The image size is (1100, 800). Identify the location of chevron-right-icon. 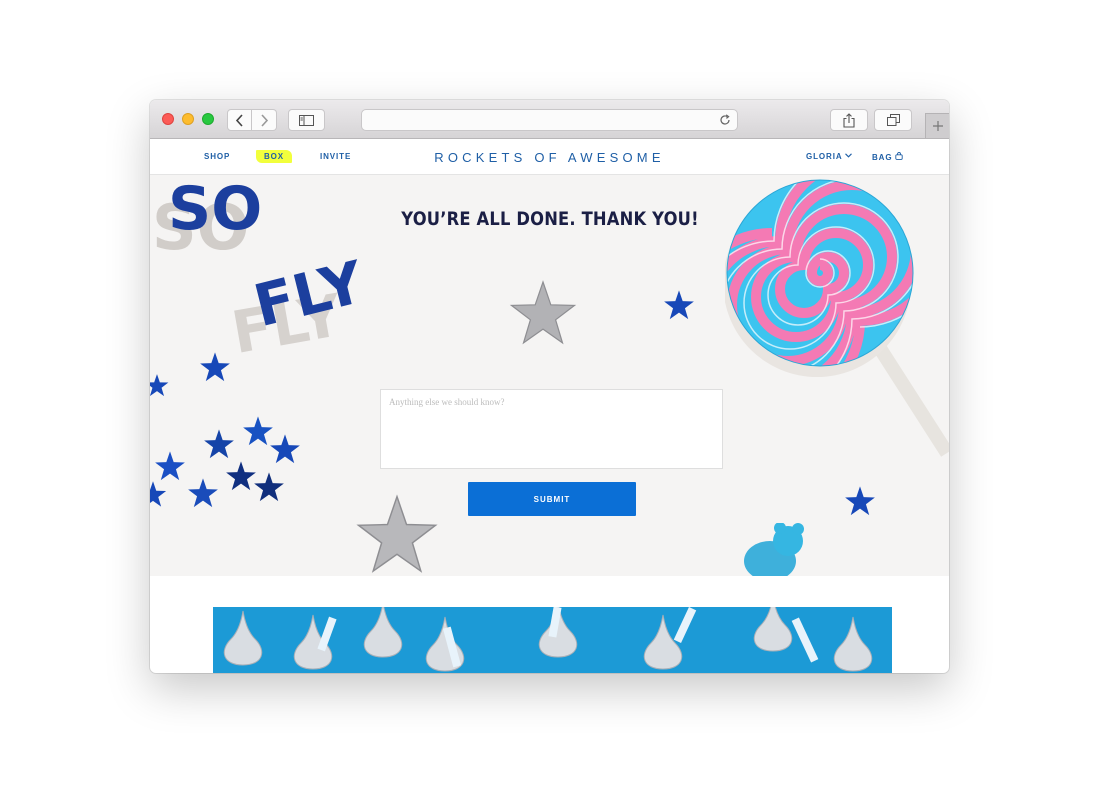
(264, 120).